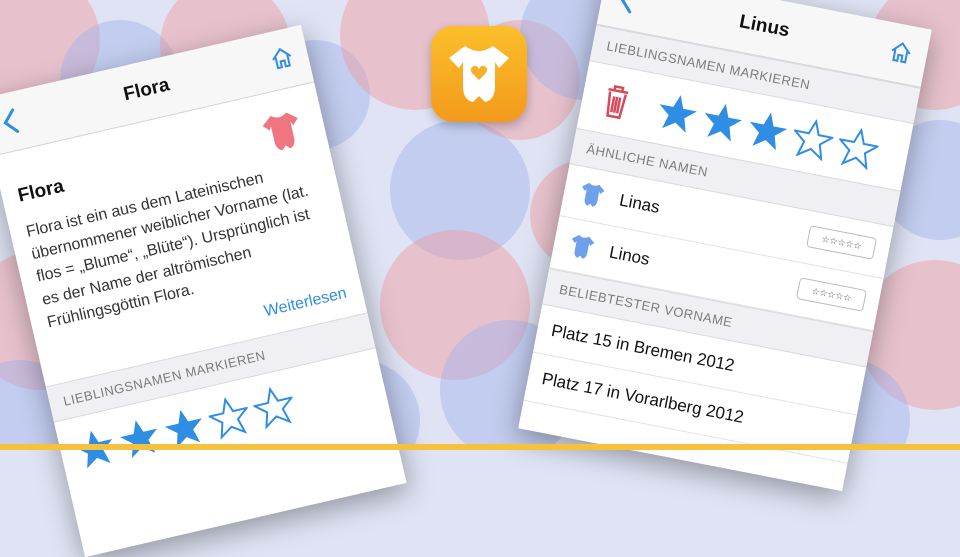 Image resolution: width=960 pixels, height=557 pixels. What do you see at coordinates (616, 100) in the screenshot?
I see `trash-icon` at bounding box center [616, 100].